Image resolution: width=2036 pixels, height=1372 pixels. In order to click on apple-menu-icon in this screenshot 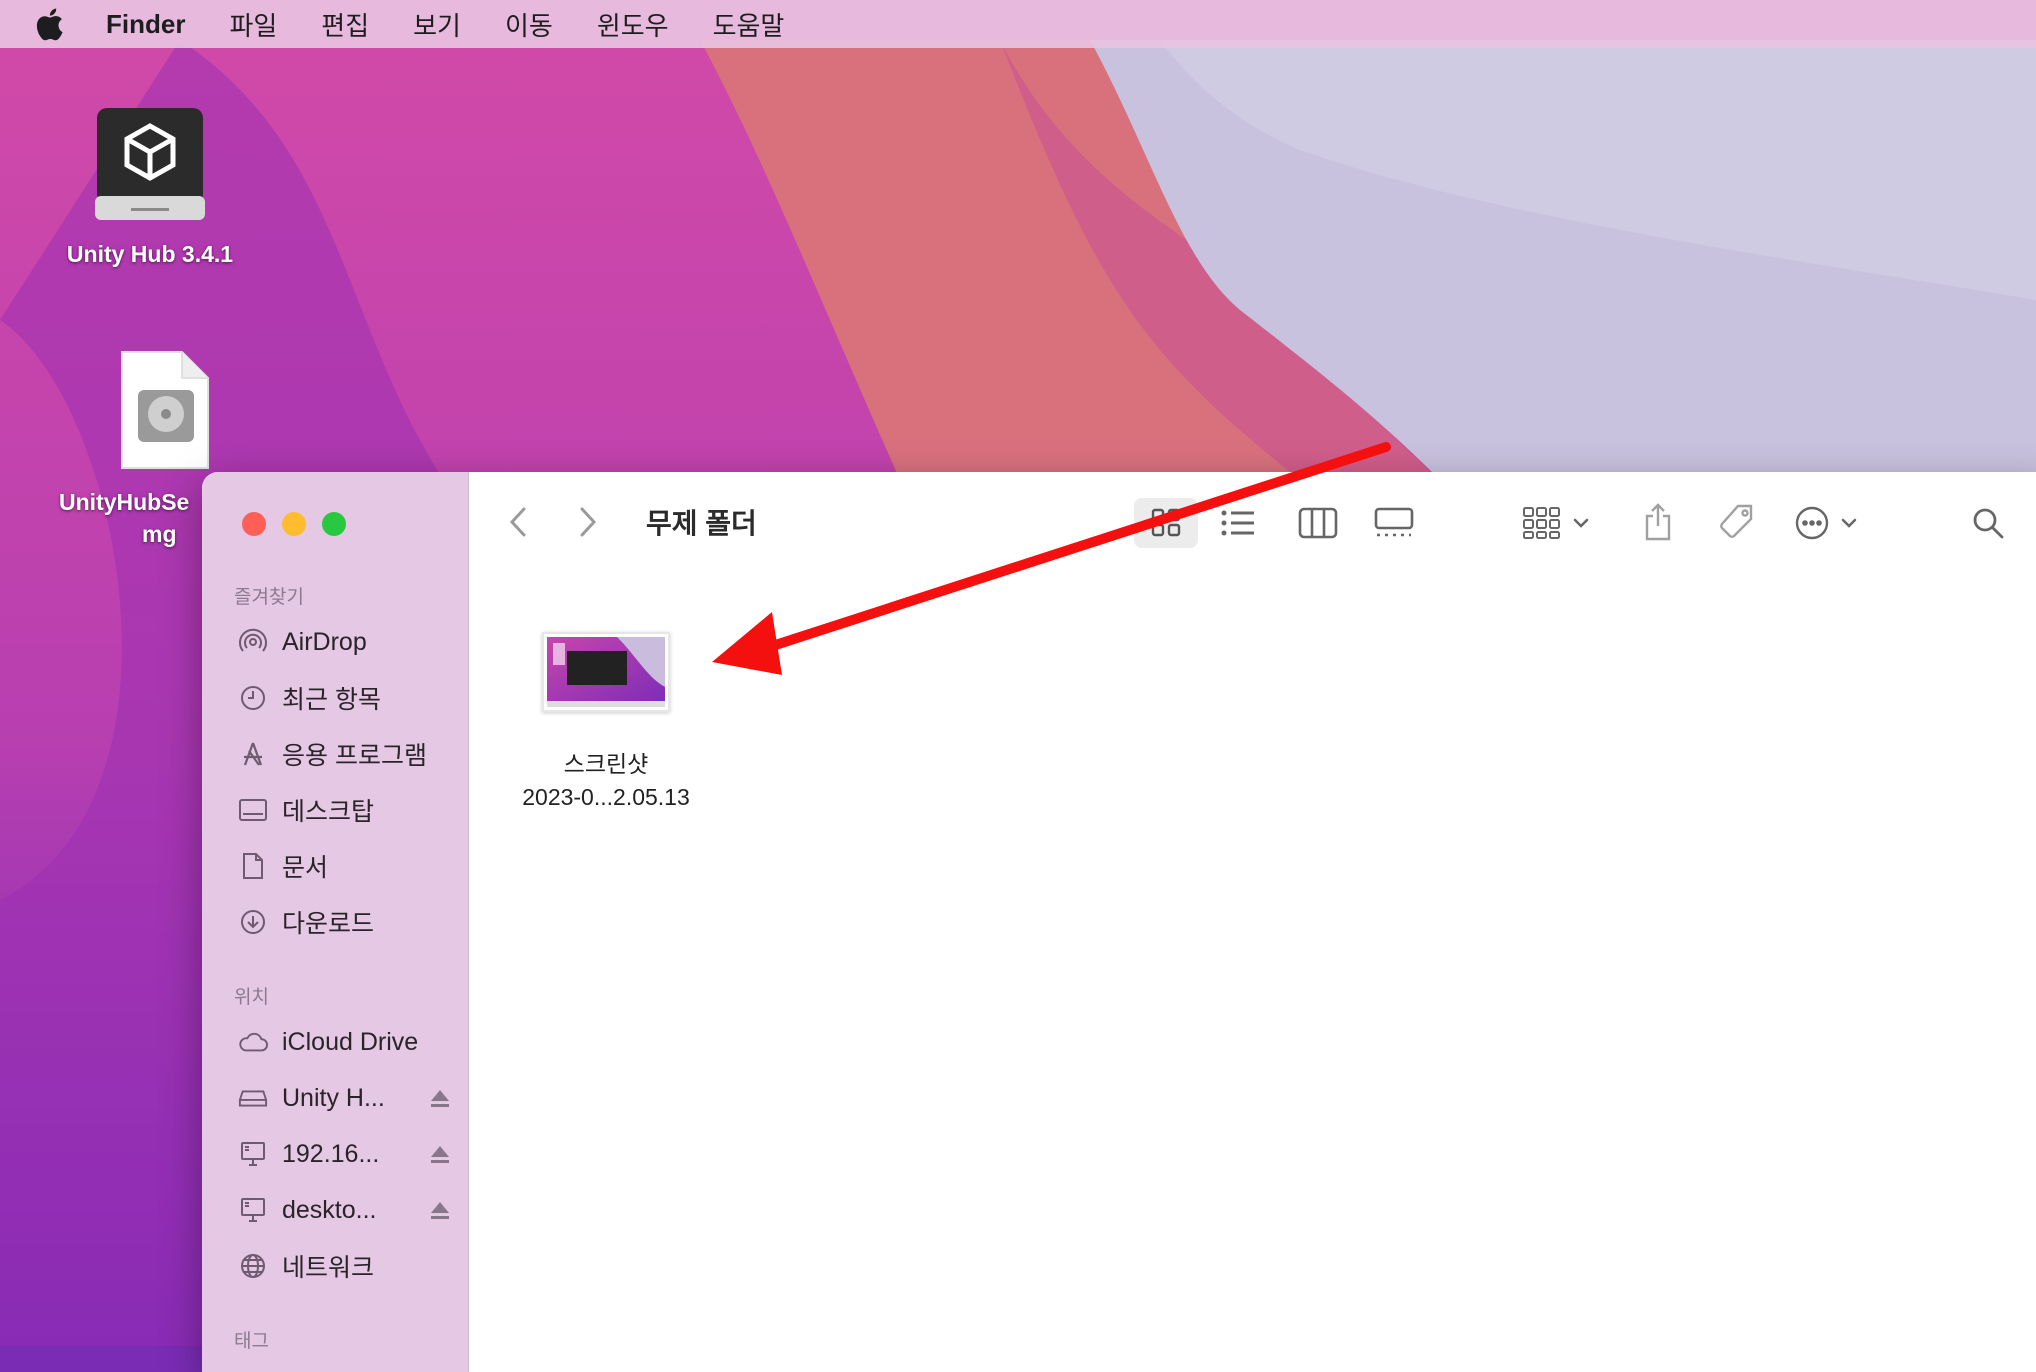, I will do `click(51, 24)`.